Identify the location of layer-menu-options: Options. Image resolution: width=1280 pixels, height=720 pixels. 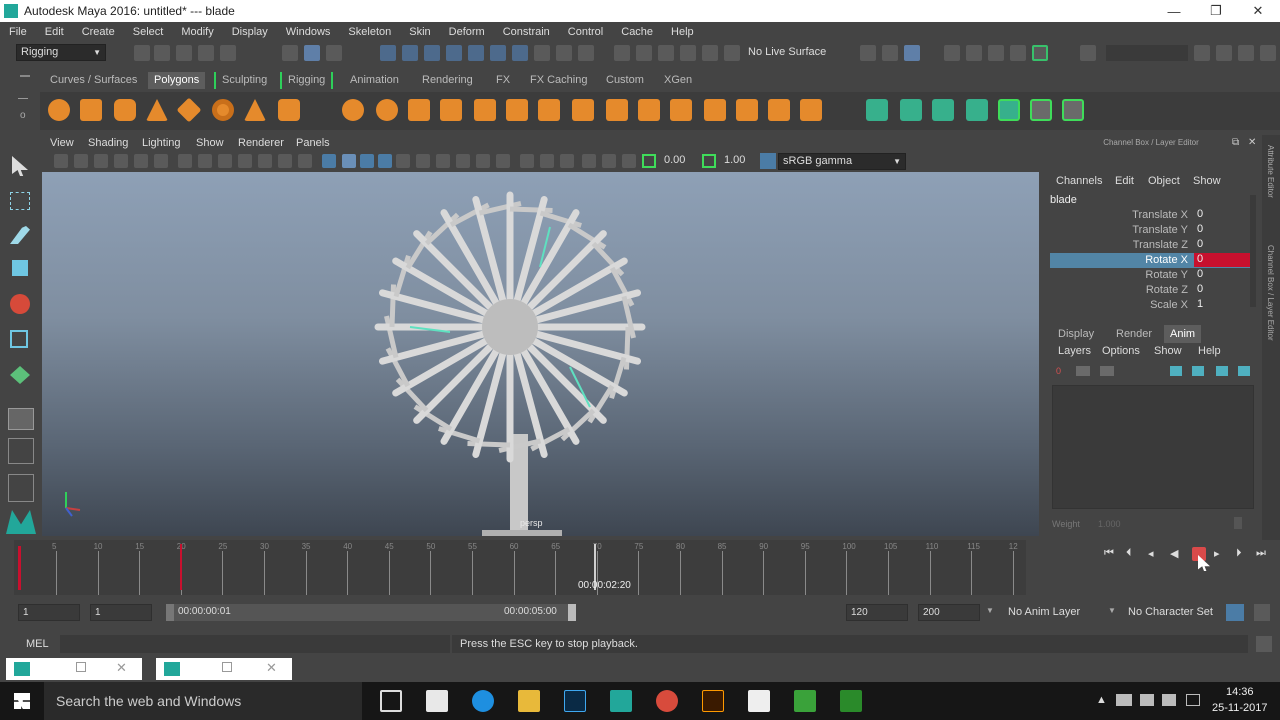
(1121, 351).